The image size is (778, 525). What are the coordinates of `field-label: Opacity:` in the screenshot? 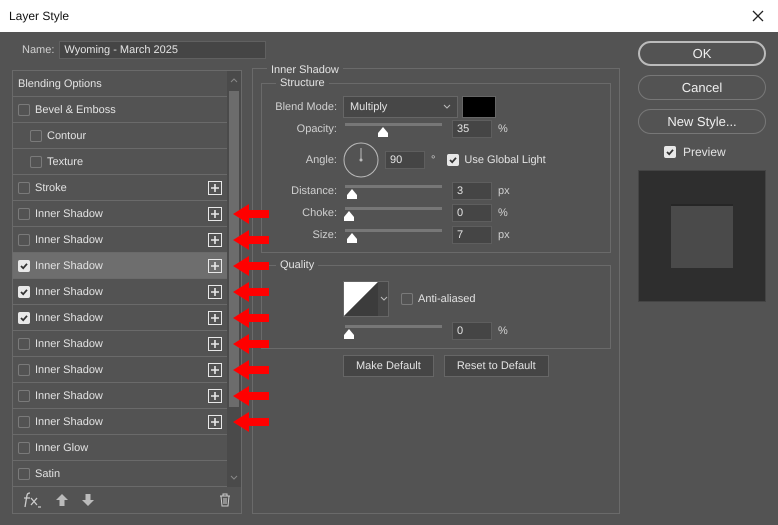 It's located at (317, 129).